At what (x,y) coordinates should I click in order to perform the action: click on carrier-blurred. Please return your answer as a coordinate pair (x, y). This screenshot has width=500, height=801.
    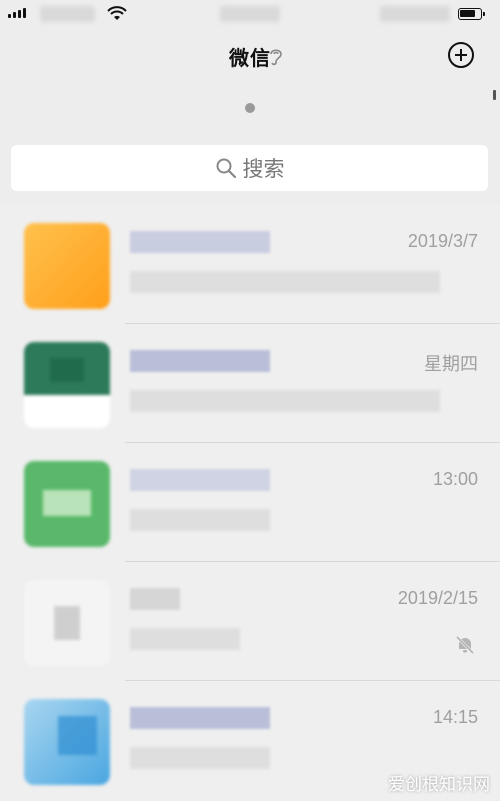
    Looking at the image, I should click on (67, 14).